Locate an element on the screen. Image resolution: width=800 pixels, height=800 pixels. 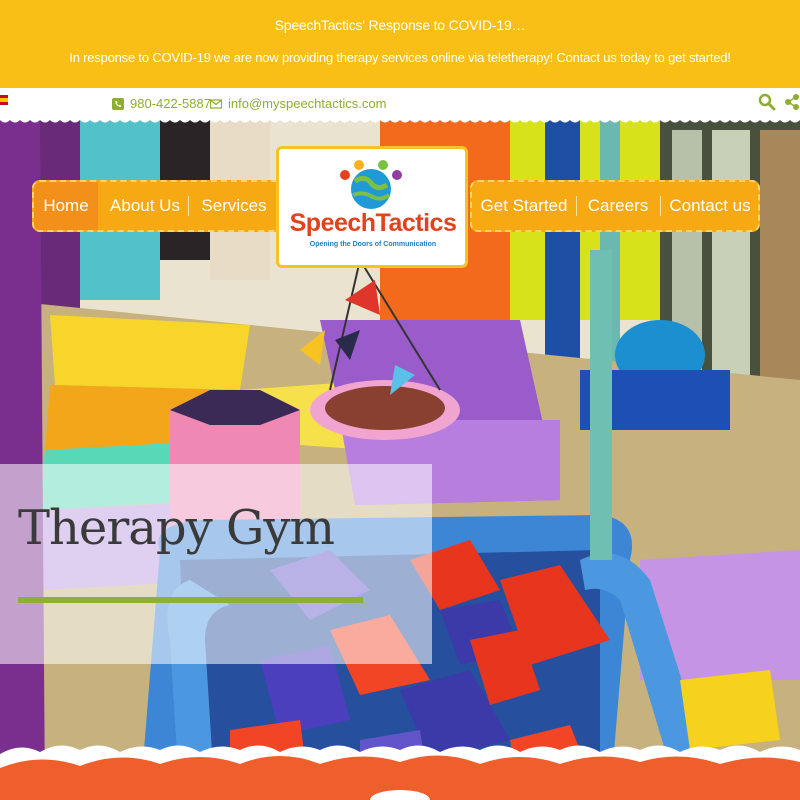
bottom-wave-decoration is located at coordinates (400, 772).